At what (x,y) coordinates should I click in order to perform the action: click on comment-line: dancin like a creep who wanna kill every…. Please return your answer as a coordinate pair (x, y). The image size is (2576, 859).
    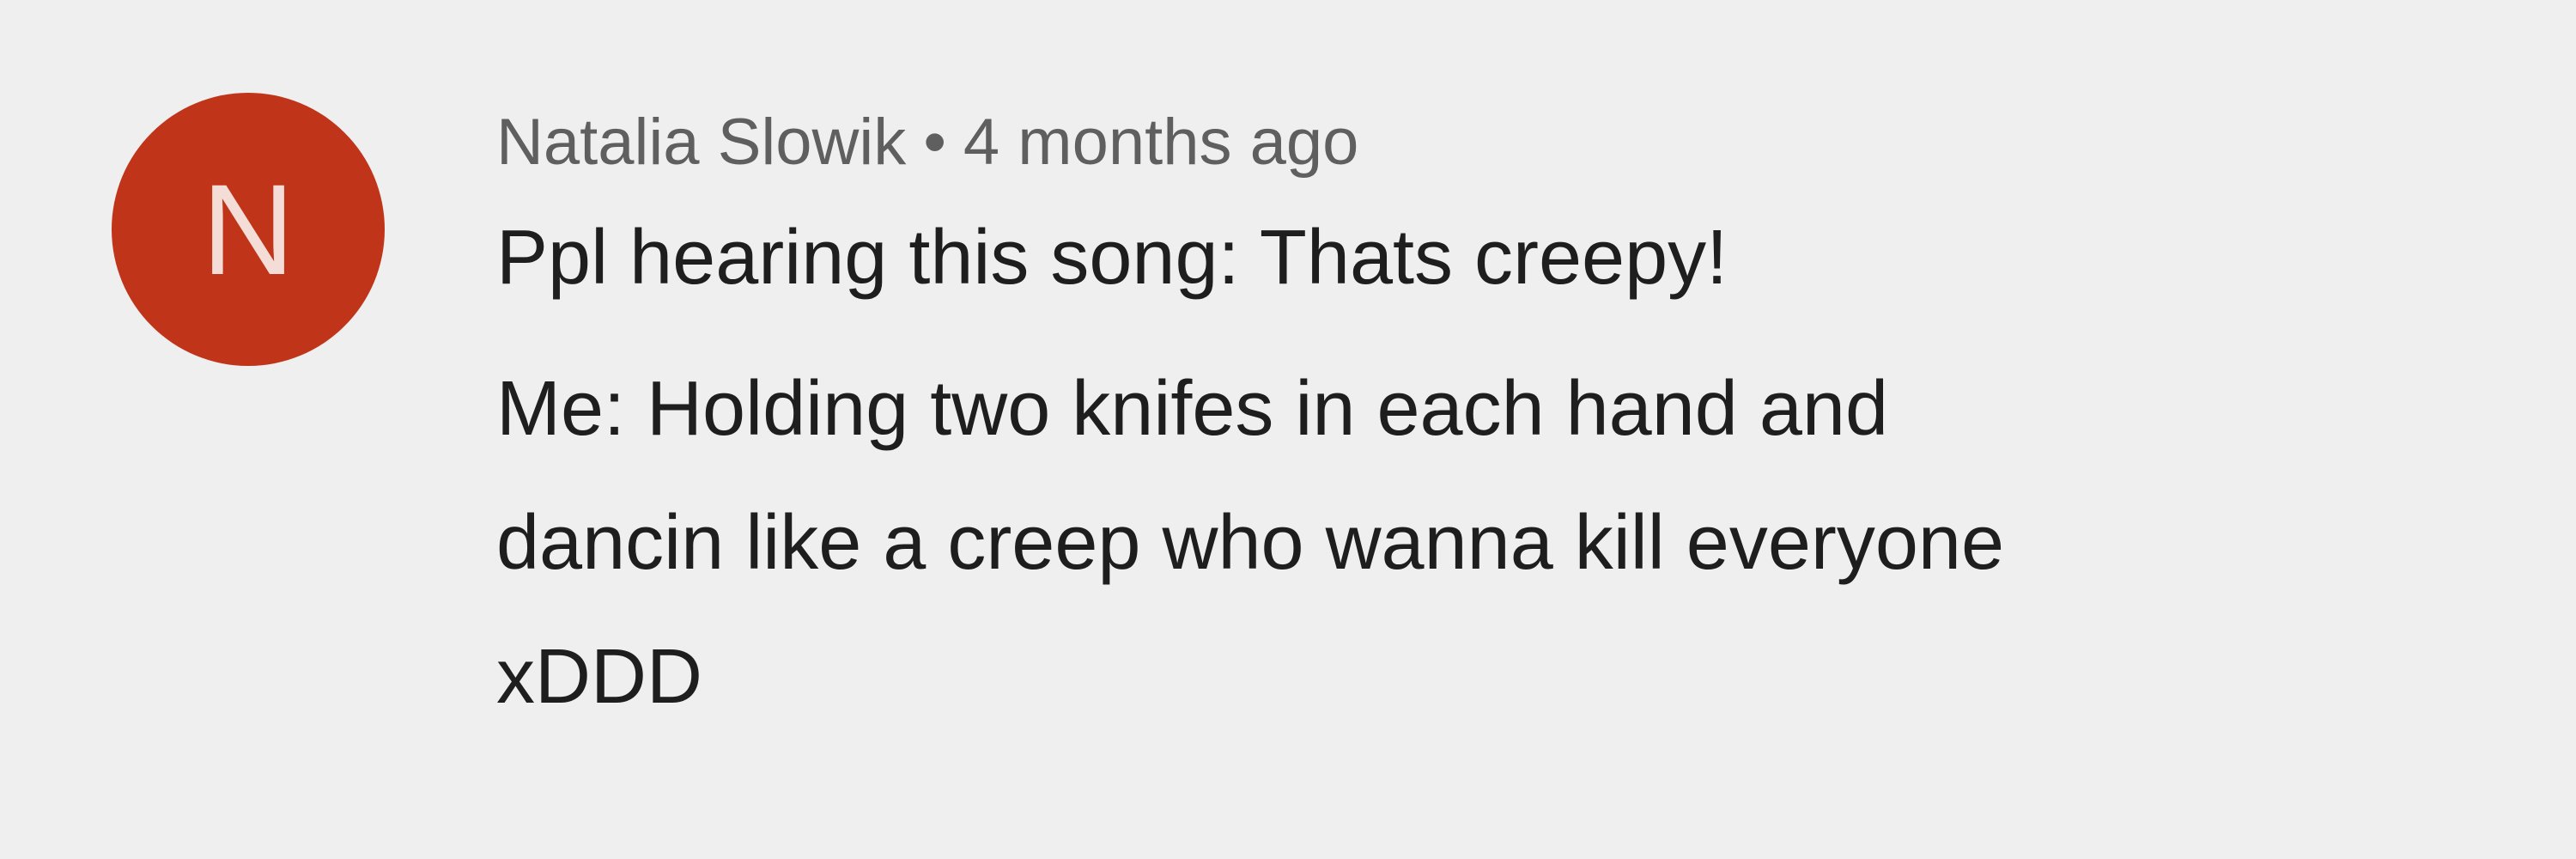
    Looking at the image, I should click on (1250, 543).